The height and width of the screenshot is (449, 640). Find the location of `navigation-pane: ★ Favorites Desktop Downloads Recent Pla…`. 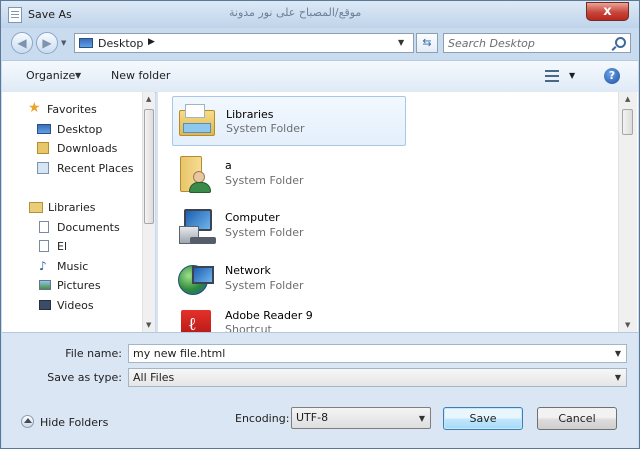

navigation-pane: ★ Favorites Desktop Downloads Recent Pla… is located at coordinates (78, 212).